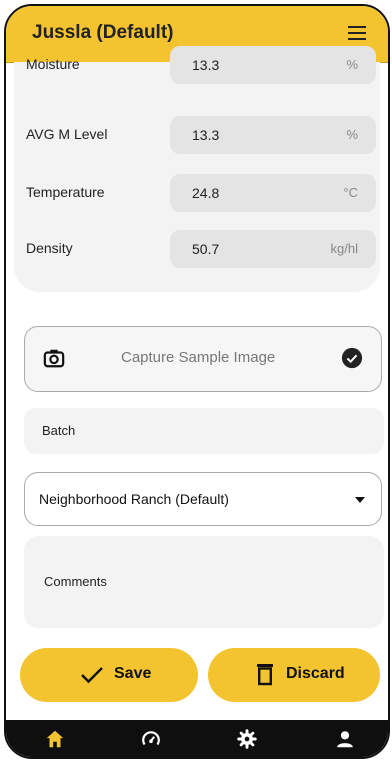  I want to click on capture-label: Capture Sample Image, so click(198, 357).